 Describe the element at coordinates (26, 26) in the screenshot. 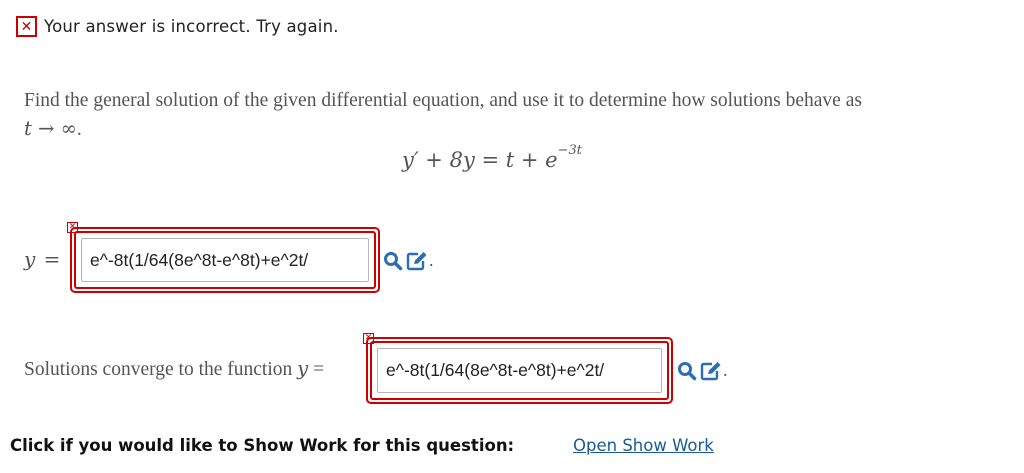

I see `x-mark-icon: ✕` at that location.